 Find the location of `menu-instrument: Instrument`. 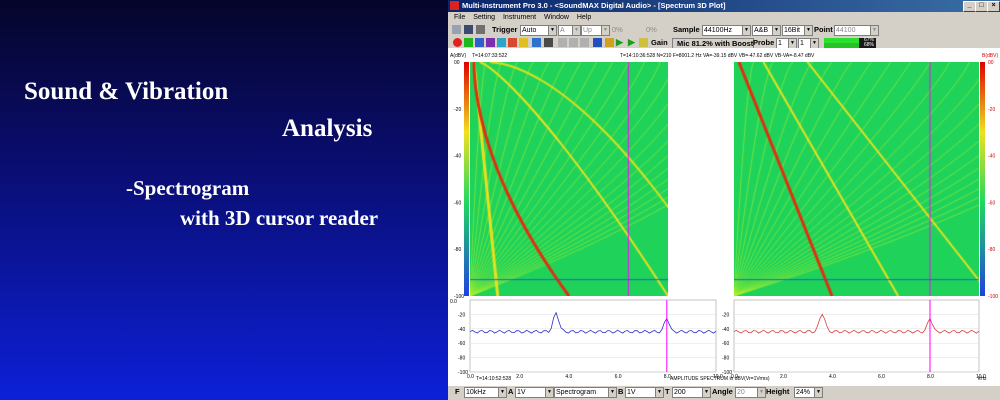

menu-instrument: Instrument is located at coordinates (519, 17).